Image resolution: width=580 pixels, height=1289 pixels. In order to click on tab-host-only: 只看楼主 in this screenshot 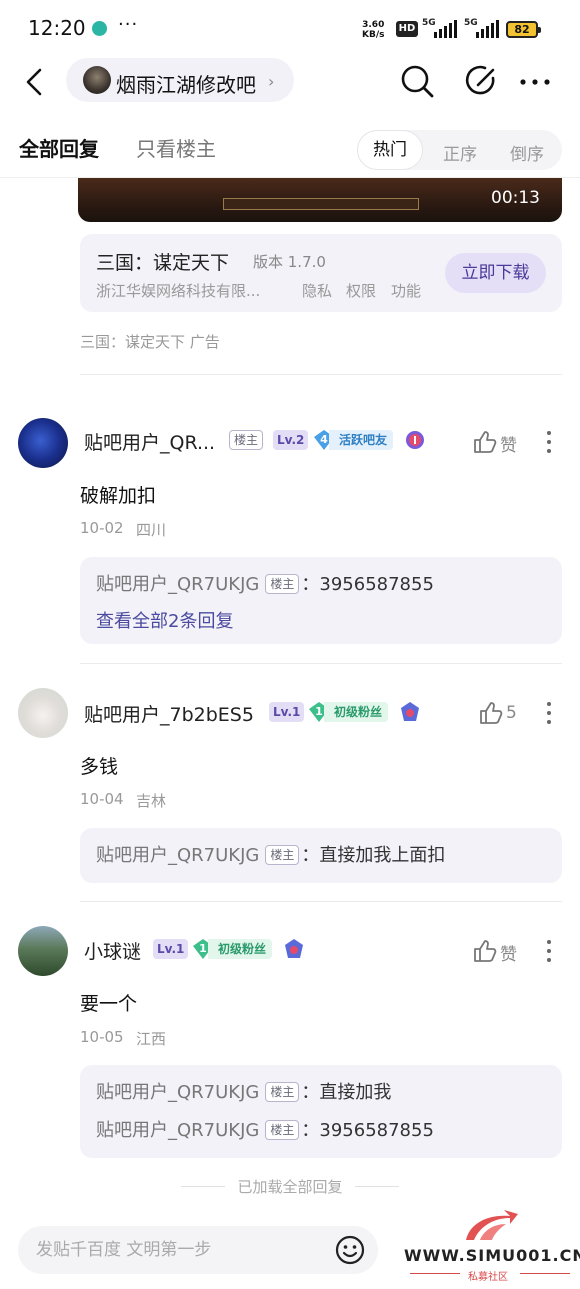, I will do `click(176, 147)`.